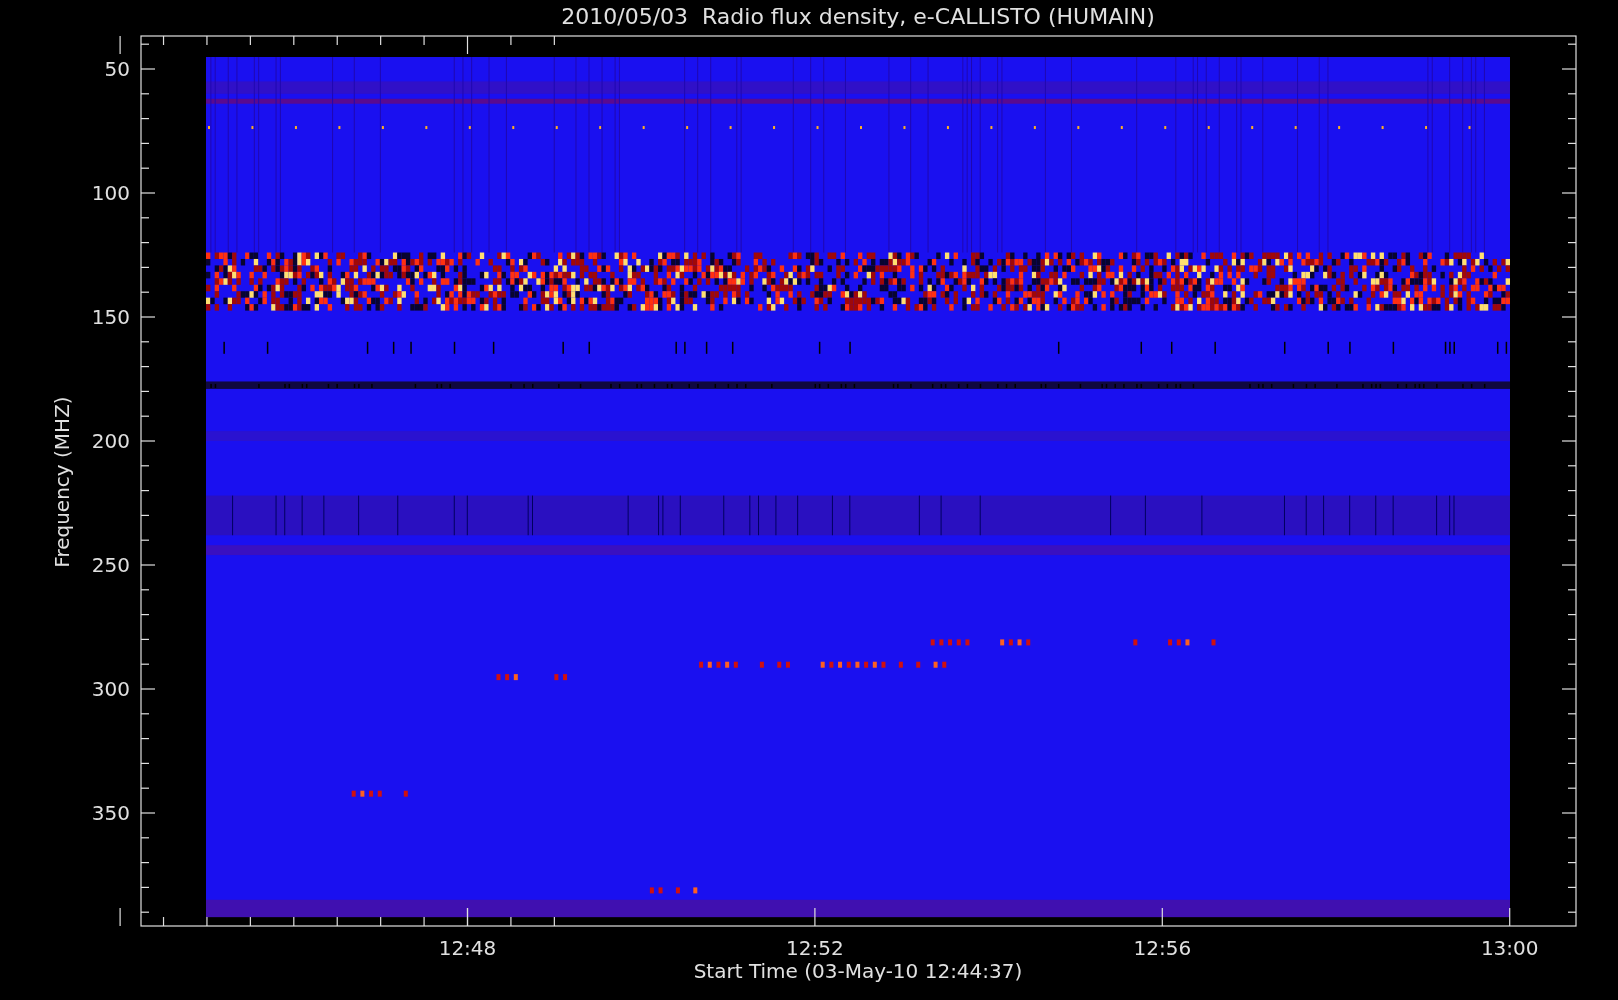 This screenshot has width=1618, height=1000. What do you see at coordinates (110, 441) in the screenshot?
I see `y-tick-label: 200` at bounding box center [110, 441].